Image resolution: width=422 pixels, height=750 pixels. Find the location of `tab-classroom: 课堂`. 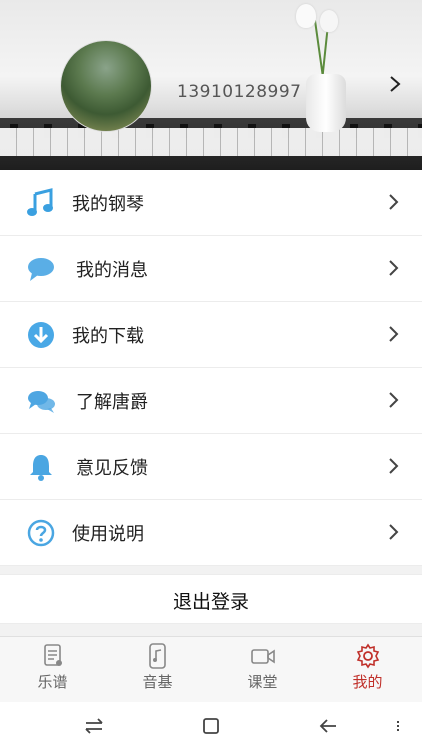

tab-classroom: 课堂 is located at coordinates (262, 670).